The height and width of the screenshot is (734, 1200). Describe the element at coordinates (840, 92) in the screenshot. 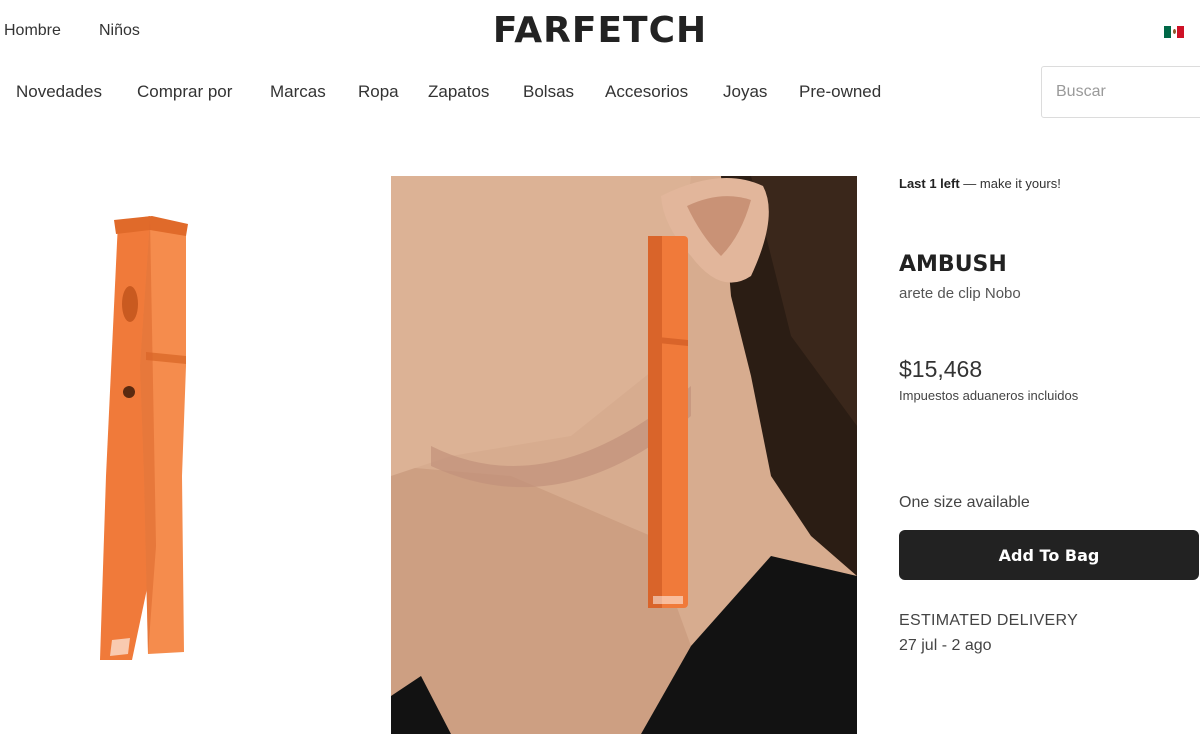

I see `nav-item-pre-owned: Pre-owned` at that location.